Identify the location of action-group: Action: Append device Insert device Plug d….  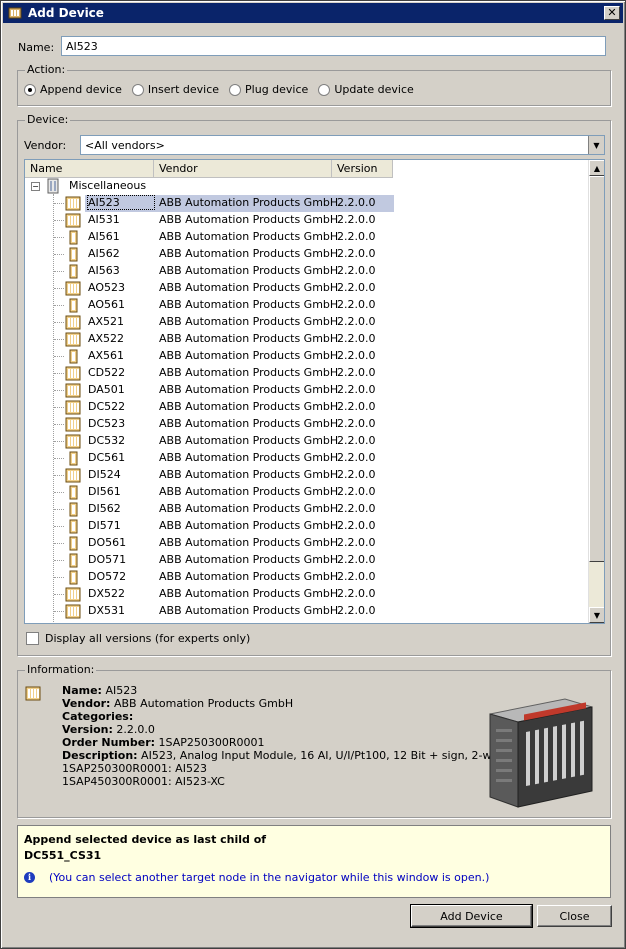
(314, 84).